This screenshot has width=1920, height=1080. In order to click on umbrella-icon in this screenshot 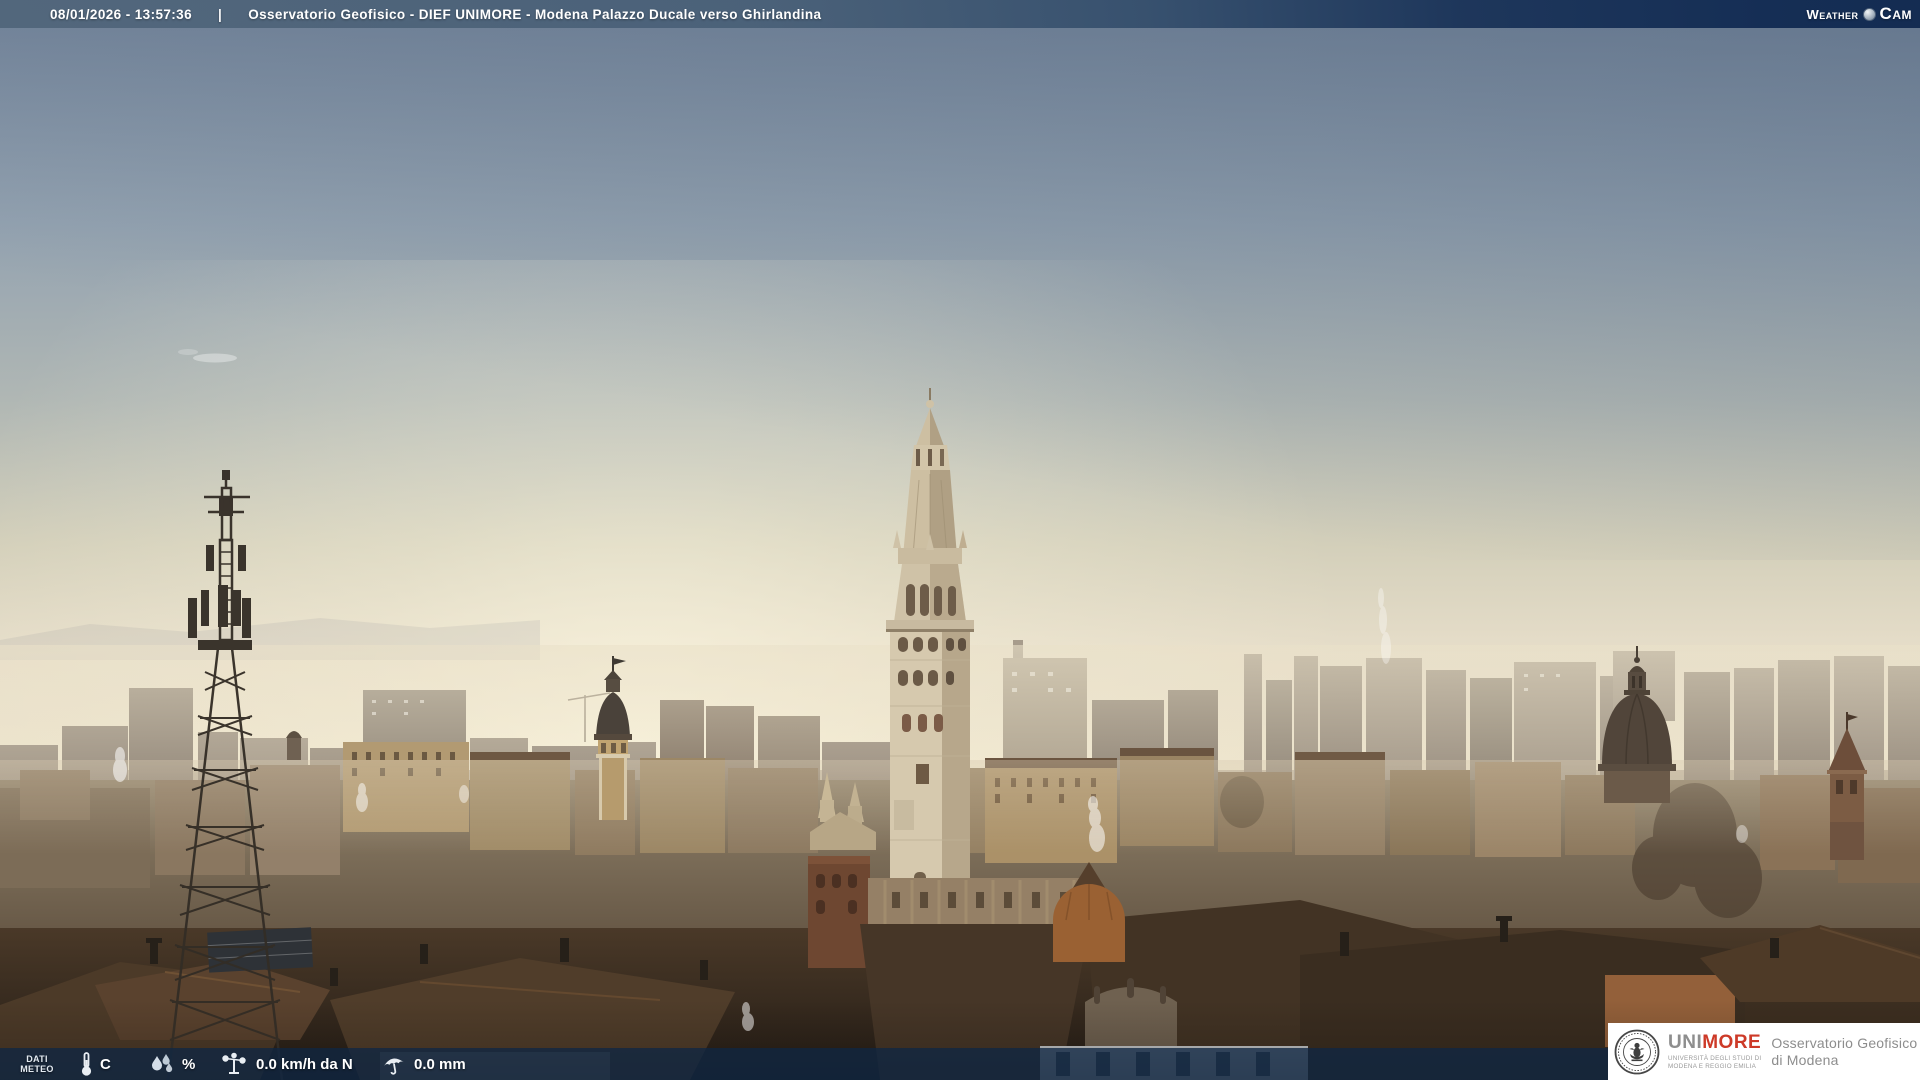, I will do `click(394, 1066)`.